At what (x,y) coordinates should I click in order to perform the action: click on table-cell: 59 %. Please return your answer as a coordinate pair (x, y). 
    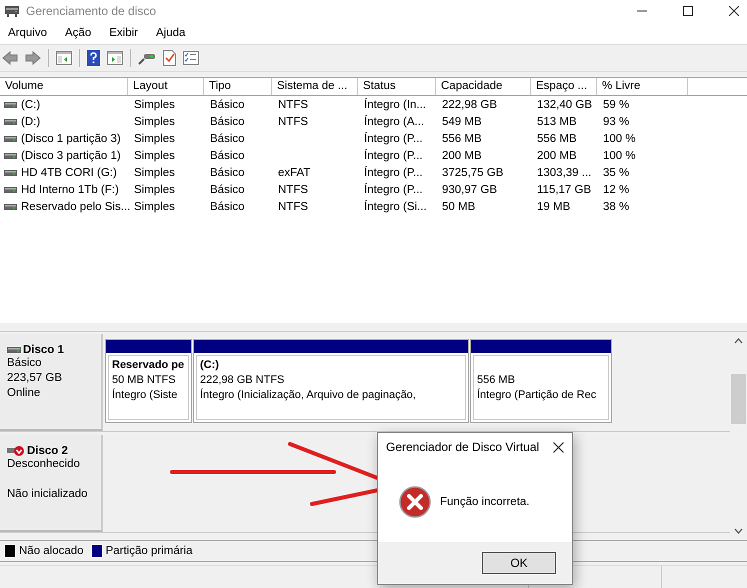
    Looking at the image, I should click on (616, 104).